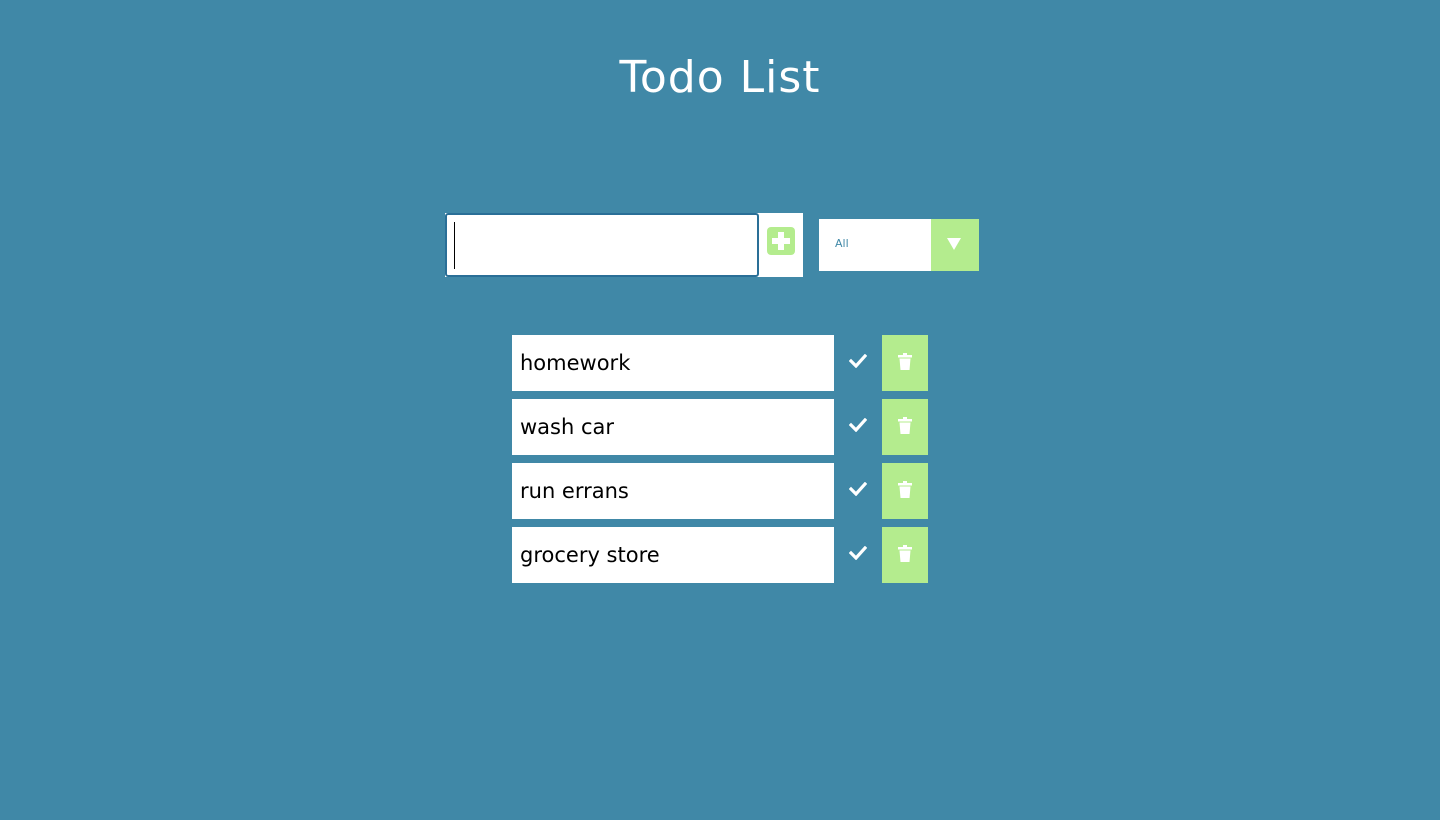 The height and width of the screenshot is (820, 1440). I want to click on page-title: Todo List, so click(720, 77).